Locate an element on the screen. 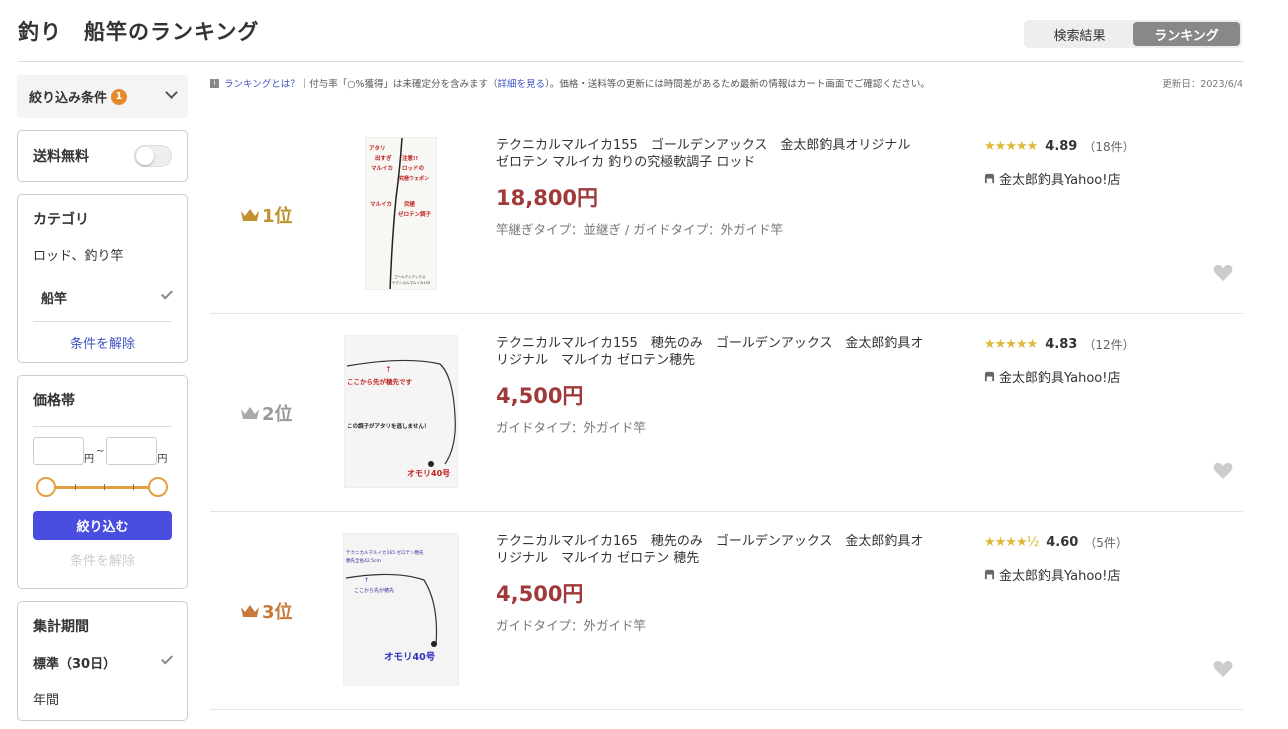  period-standard-label: 標準（30日） is located at coordinates (75, 664).